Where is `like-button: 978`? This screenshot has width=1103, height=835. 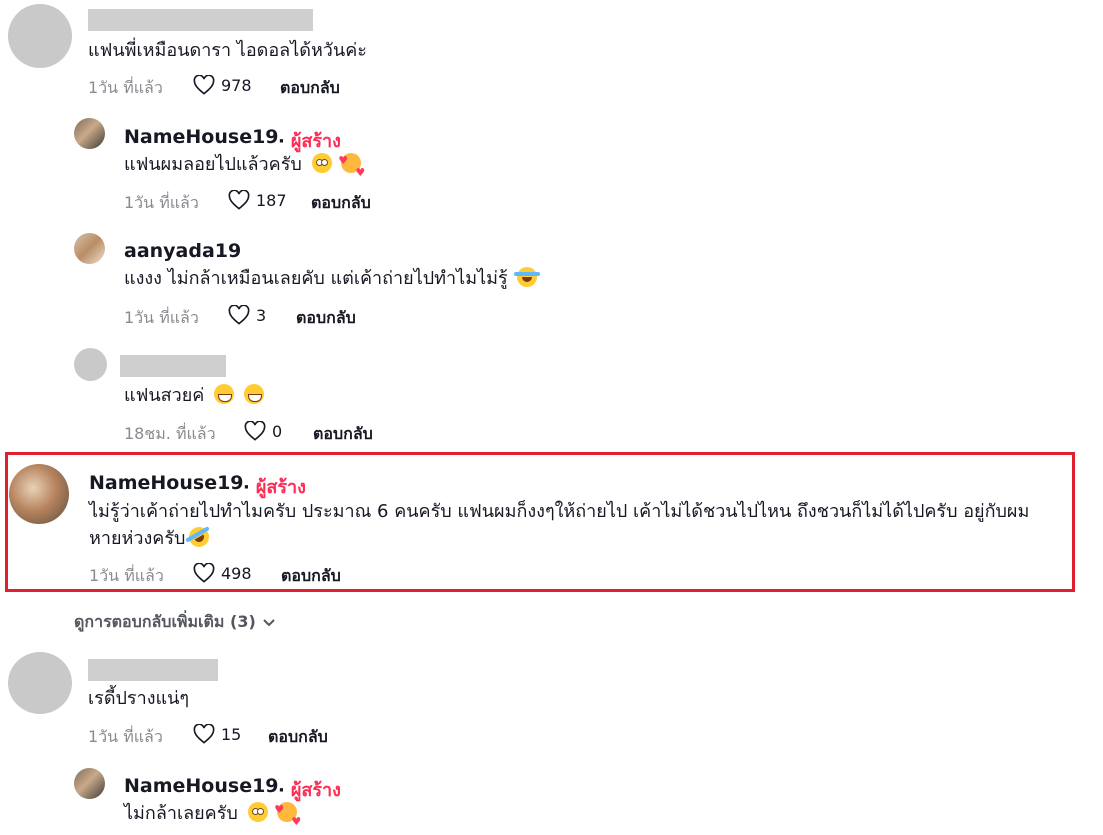
like-button: 978 is located at coordinates (222, 85).